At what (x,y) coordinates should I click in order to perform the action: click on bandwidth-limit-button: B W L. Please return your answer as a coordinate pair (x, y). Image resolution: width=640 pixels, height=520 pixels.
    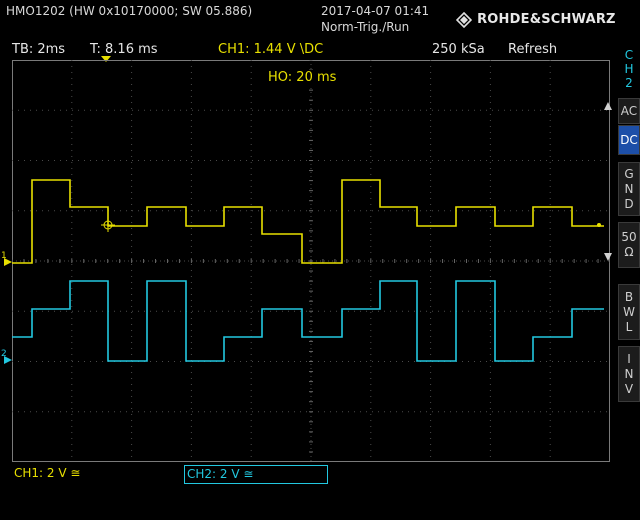
    Looking at the image, I should click on (629, 312).